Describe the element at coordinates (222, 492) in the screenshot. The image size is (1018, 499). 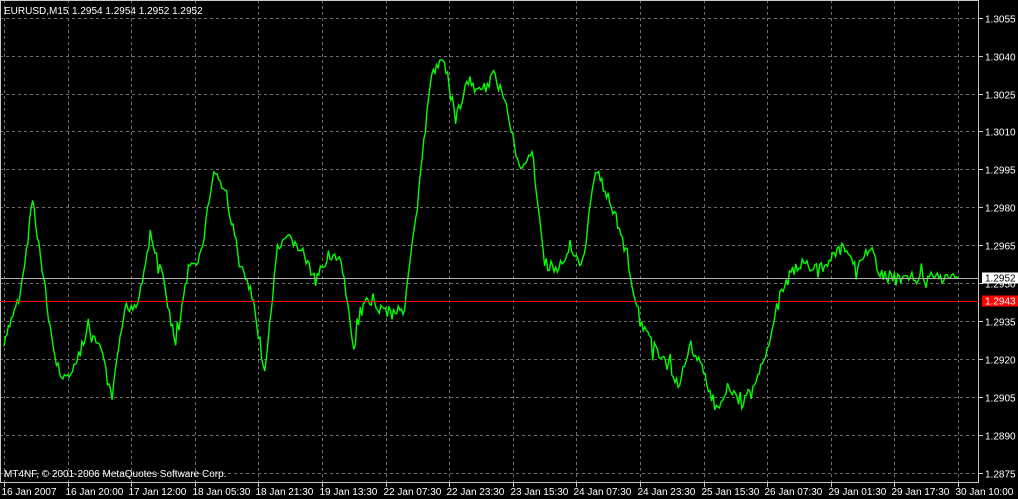
I see `x-tick-label: 18 Jan 05:30` at that location.